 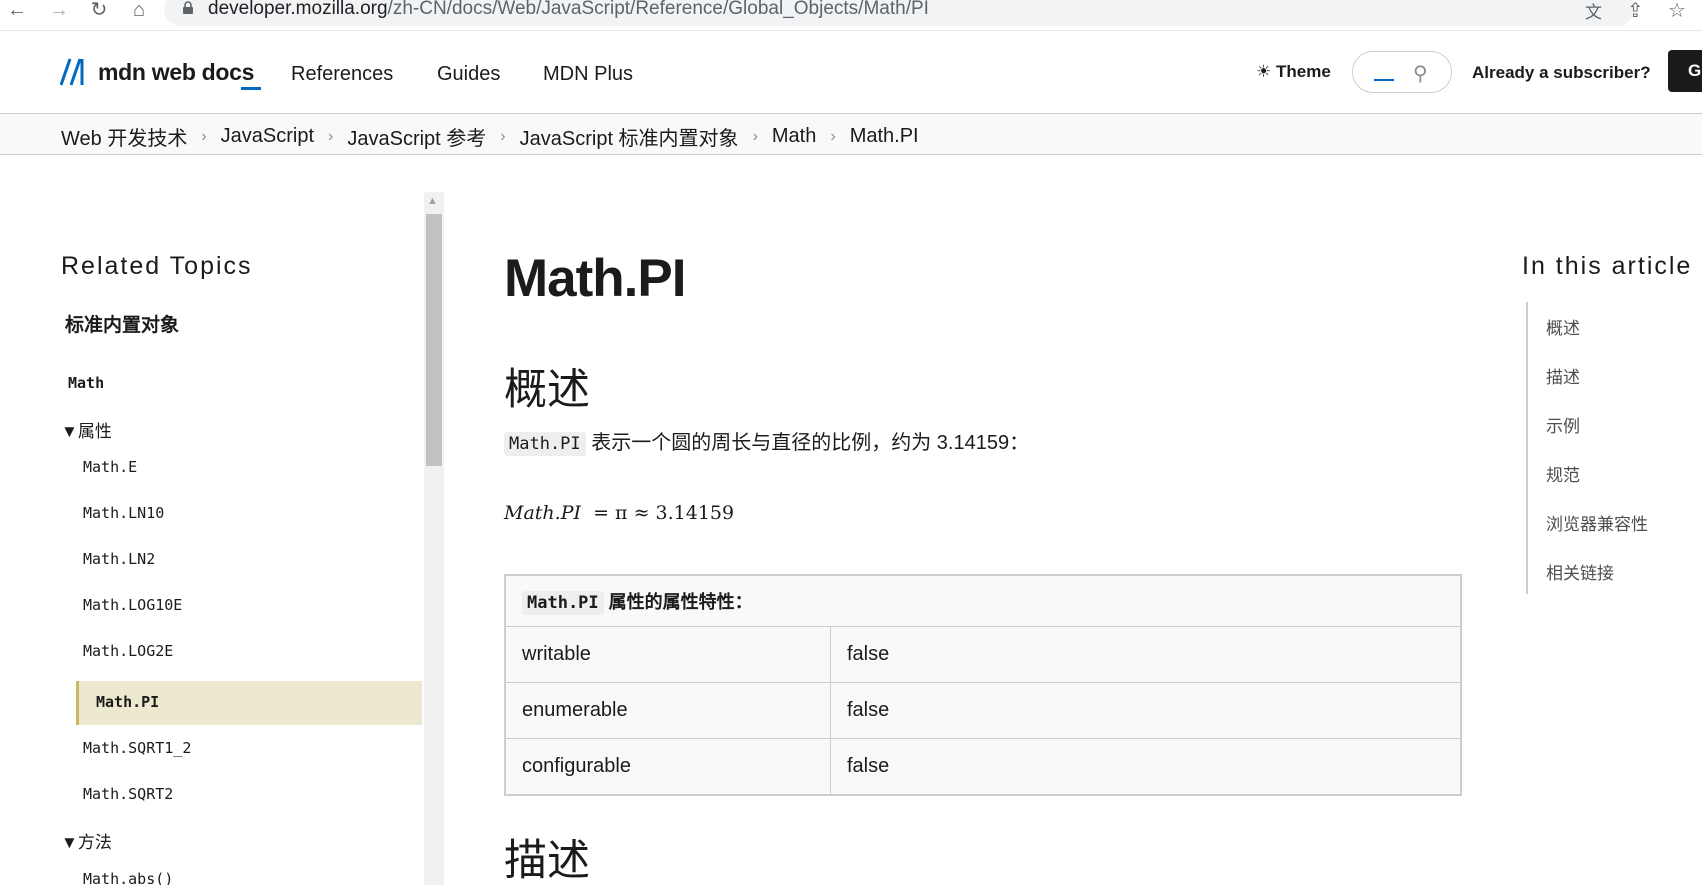 What do you see at coordinates (983, 601) in the screenshot?
I see `table-header: Math.PI 属性的属性特性：` at bounding box center [983, 601].